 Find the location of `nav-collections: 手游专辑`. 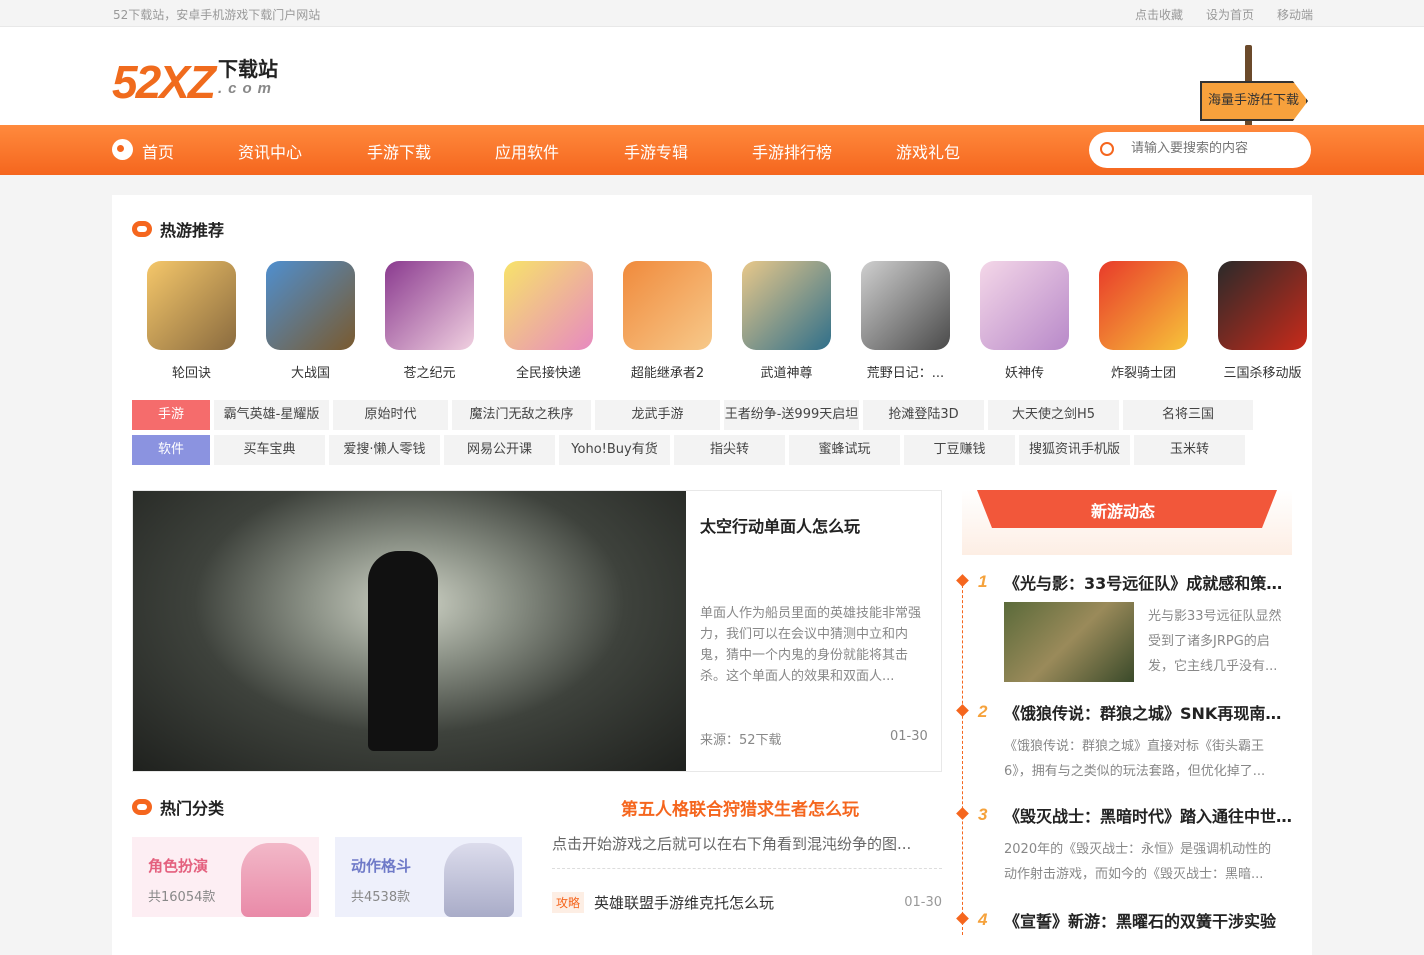

nav-collections: 手游专辑 is located at coordinates (656, 151).